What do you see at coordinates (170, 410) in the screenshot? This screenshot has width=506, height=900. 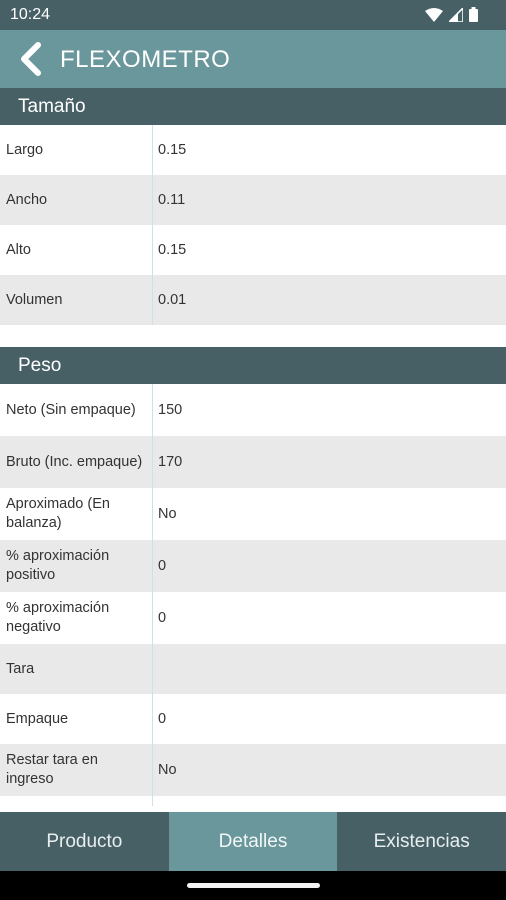 I see `row-value: 150` at bounding box center [170, 410].